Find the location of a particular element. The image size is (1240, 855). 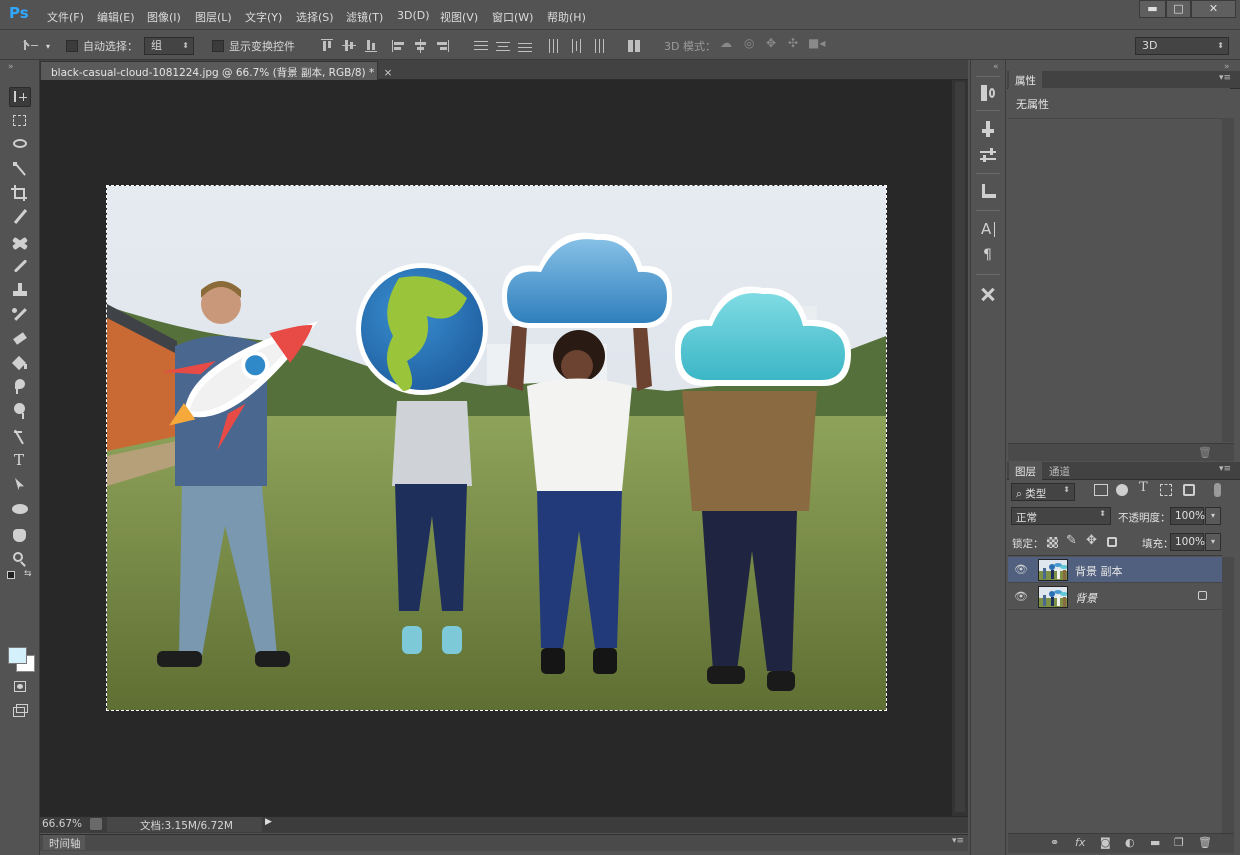

3d-scale-icon: ■◂ is located at coordinates (816, 43).